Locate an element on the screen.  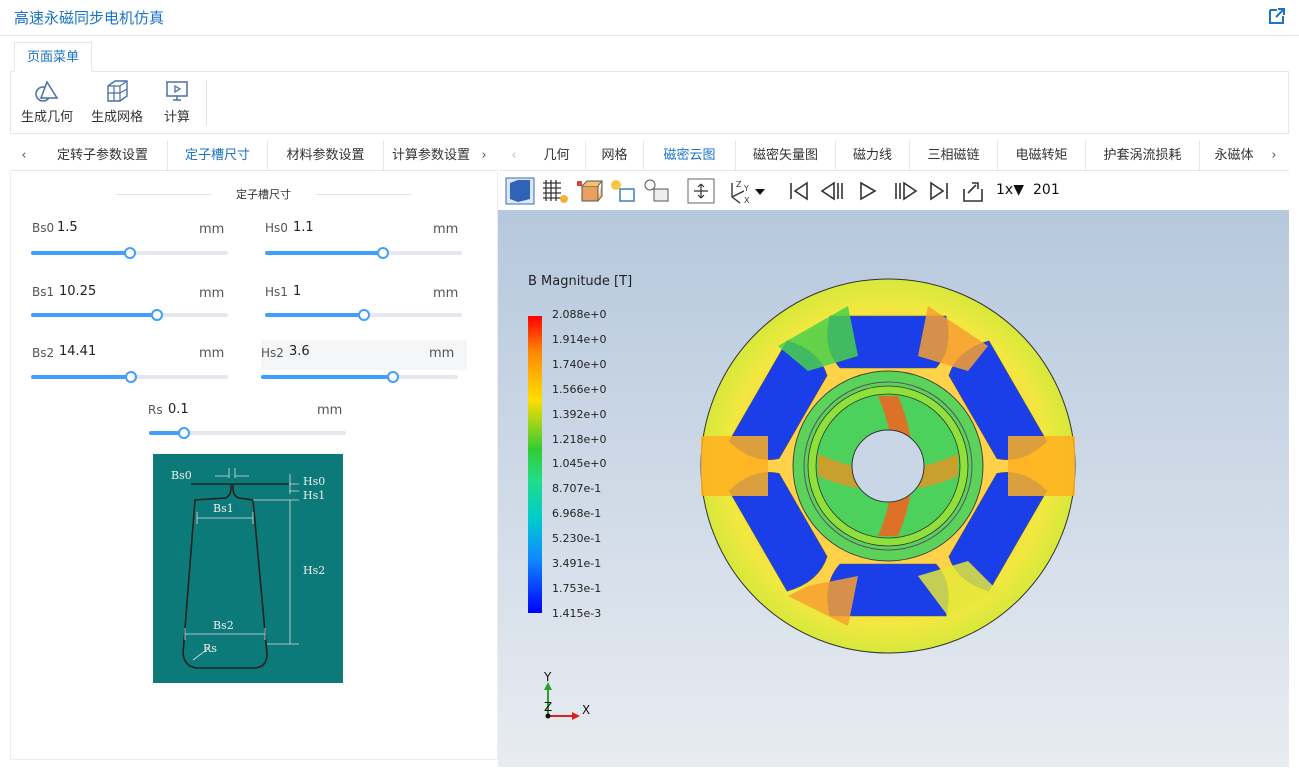
slot-dimension-drawing: Bs0 Hs0 Hs1 Bs1 Hs2 Bs2 Rs is located at coordinates (248, 568).